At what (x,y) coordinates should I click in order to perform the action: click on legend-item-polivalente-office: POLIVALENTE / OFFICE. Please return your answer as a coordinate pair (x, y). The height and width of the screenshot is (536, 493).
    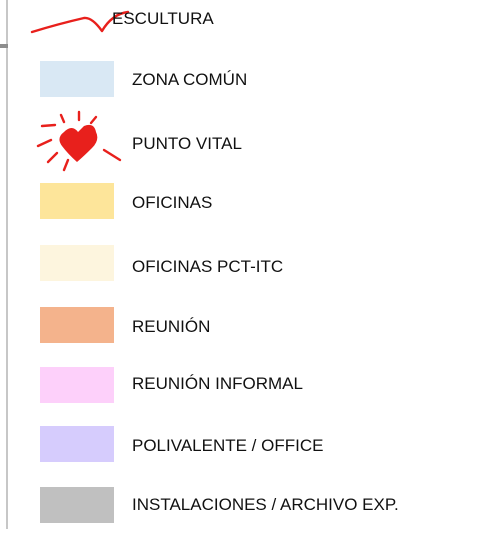
    Looking at the image, I should click on (246, 450).